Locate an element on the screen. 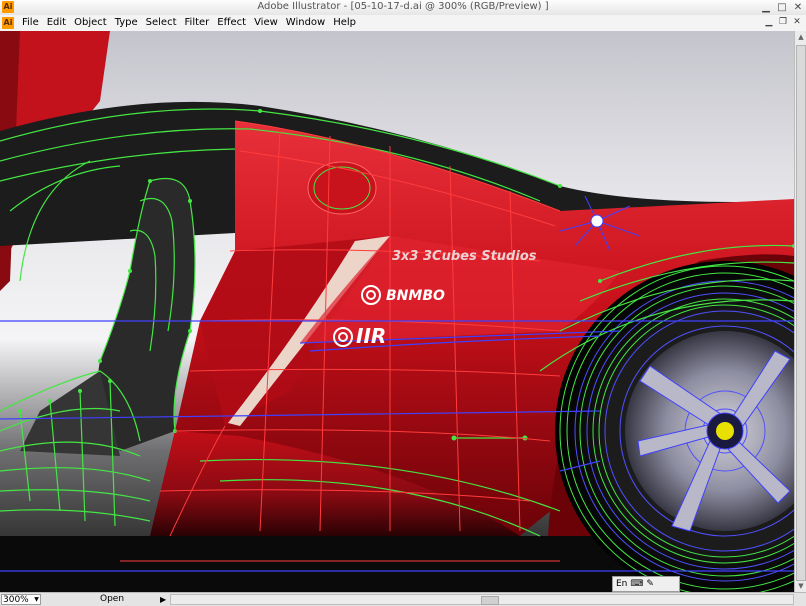  doc-restore-icon: ❐ is located at coordinates (783, 22).